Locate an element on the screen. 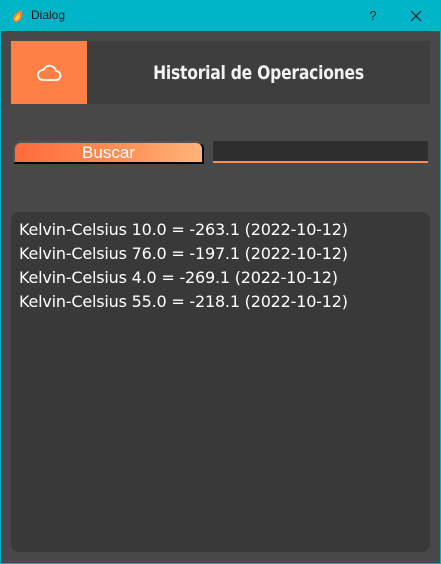 Image resolution: width=441 pixels, height=564 pixels. cloud-icon is located at coordinates (49, 72).